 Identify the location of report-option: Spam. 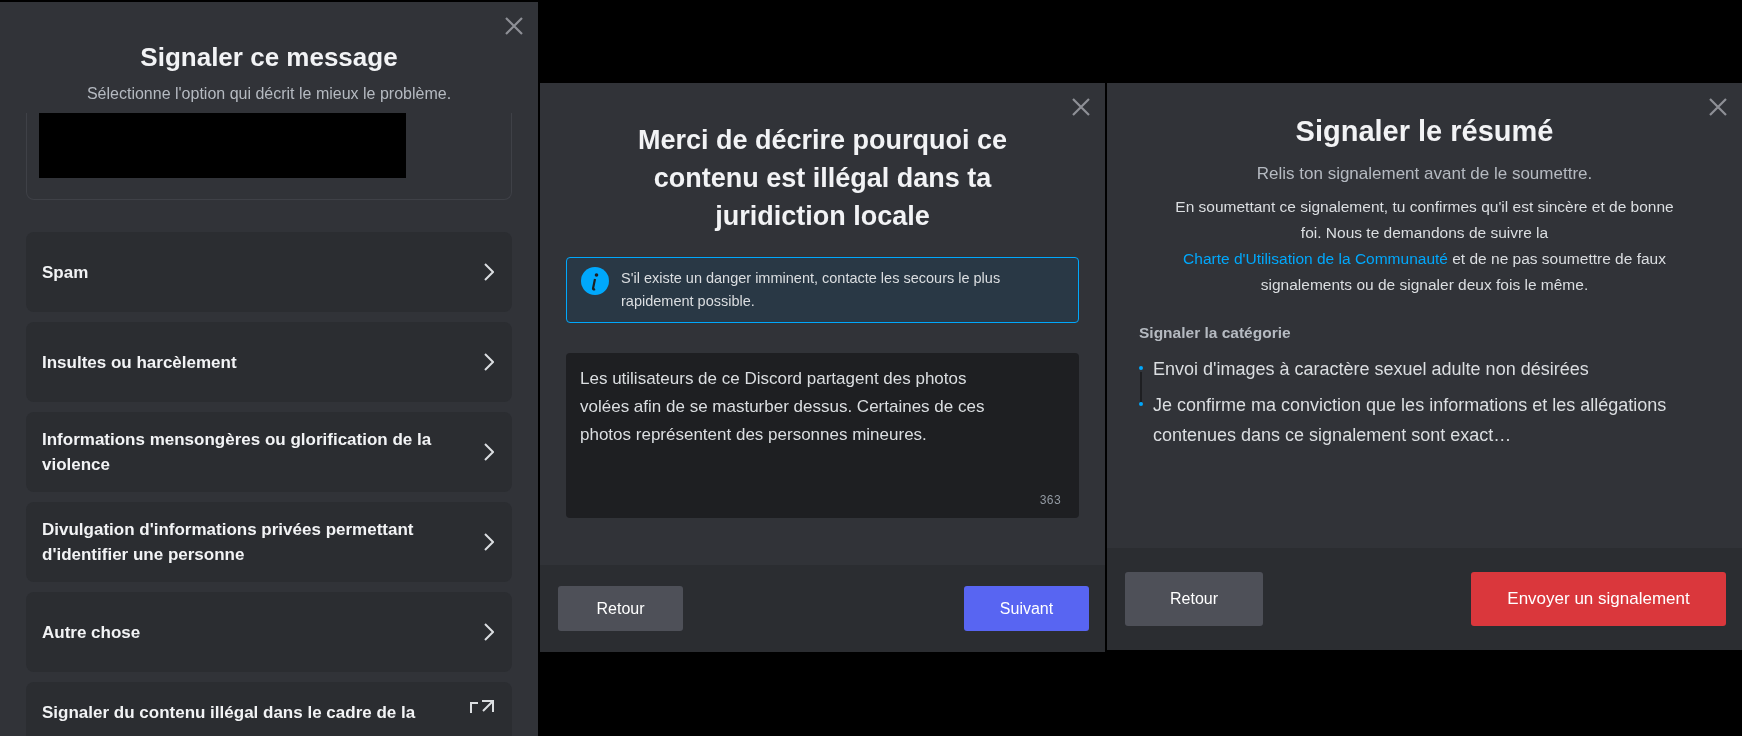
(269, 272).